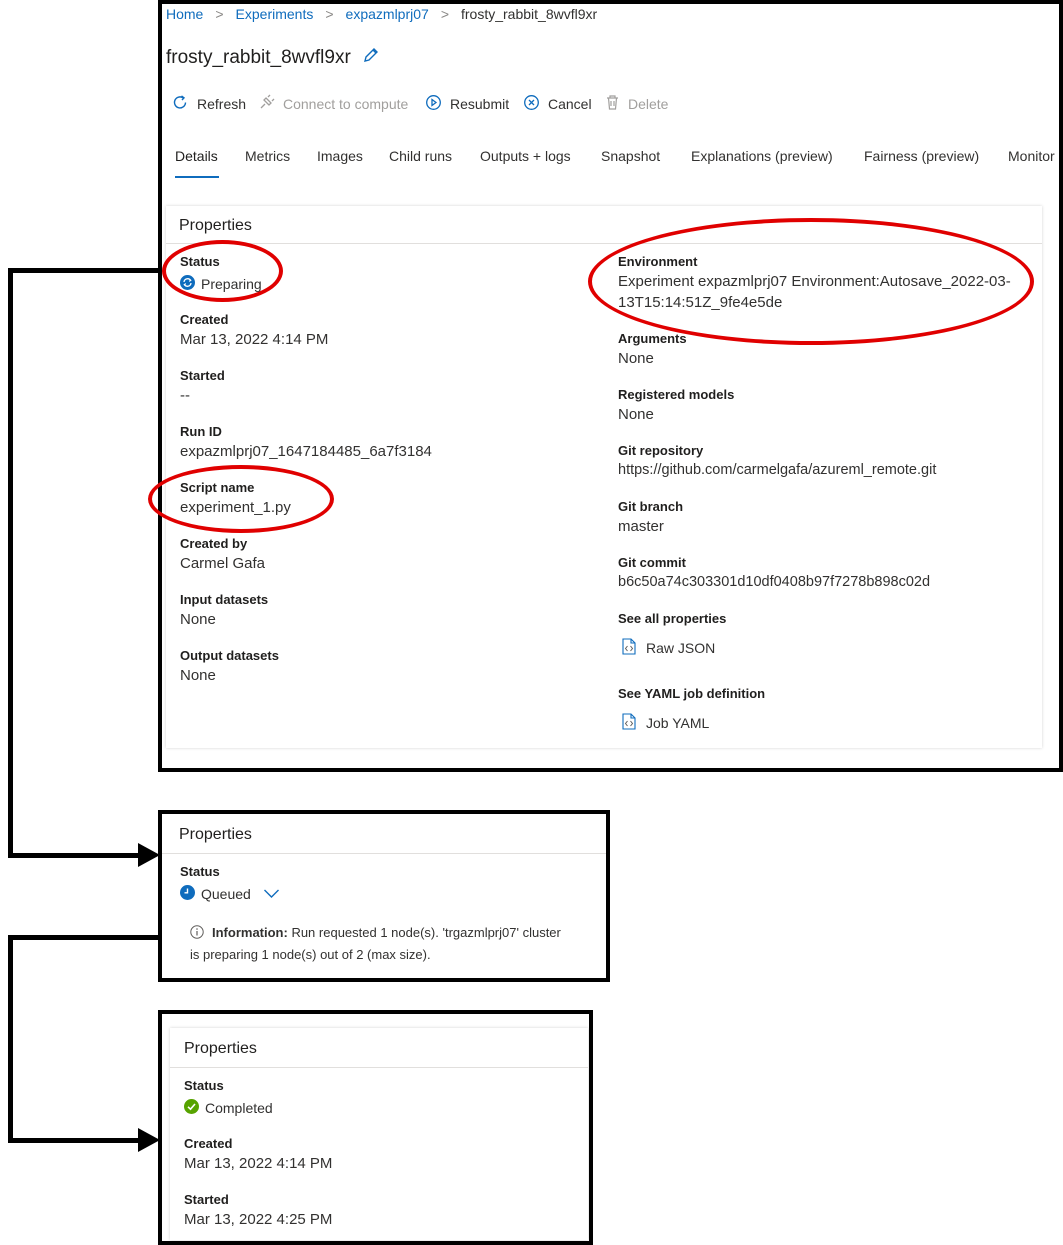  I want to click on completed-created-value: Mar 13, 2022 4:14 PM, so click(258, 1163).